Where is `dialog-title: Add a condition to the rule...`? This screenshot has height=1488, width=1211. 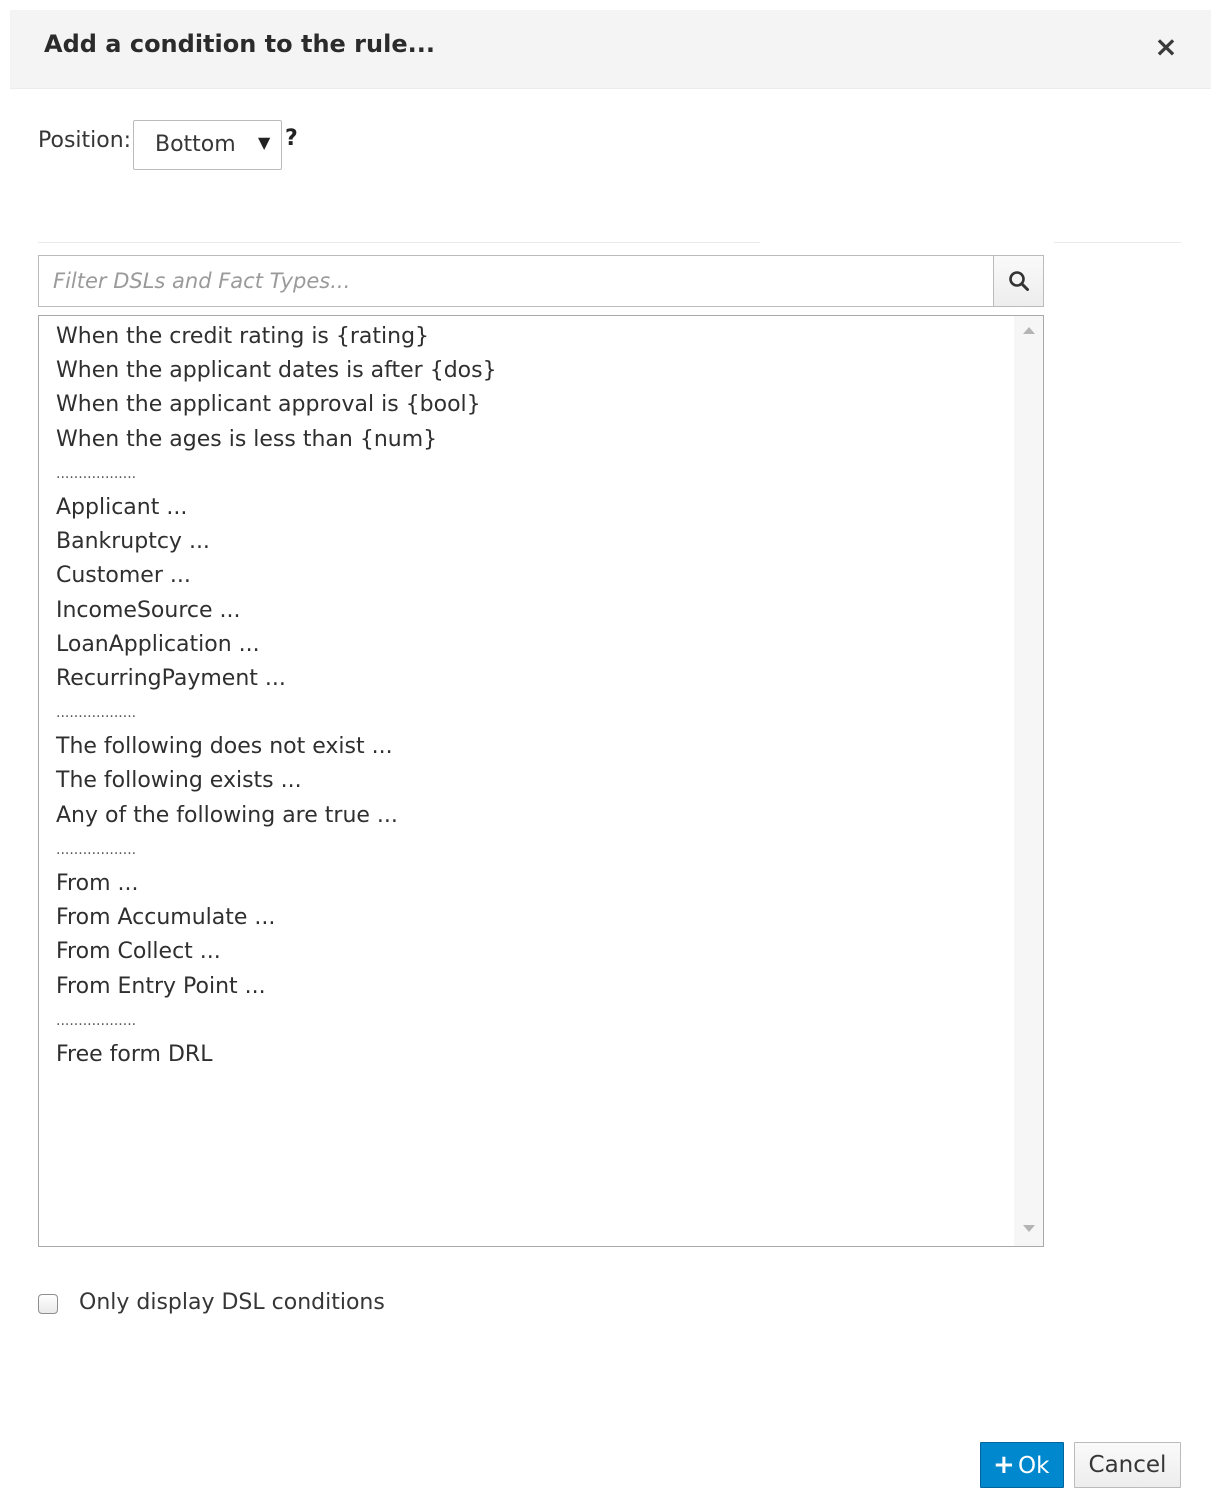 dialog-title: Add a condition to the rule... is located at coordinates (239, 44).